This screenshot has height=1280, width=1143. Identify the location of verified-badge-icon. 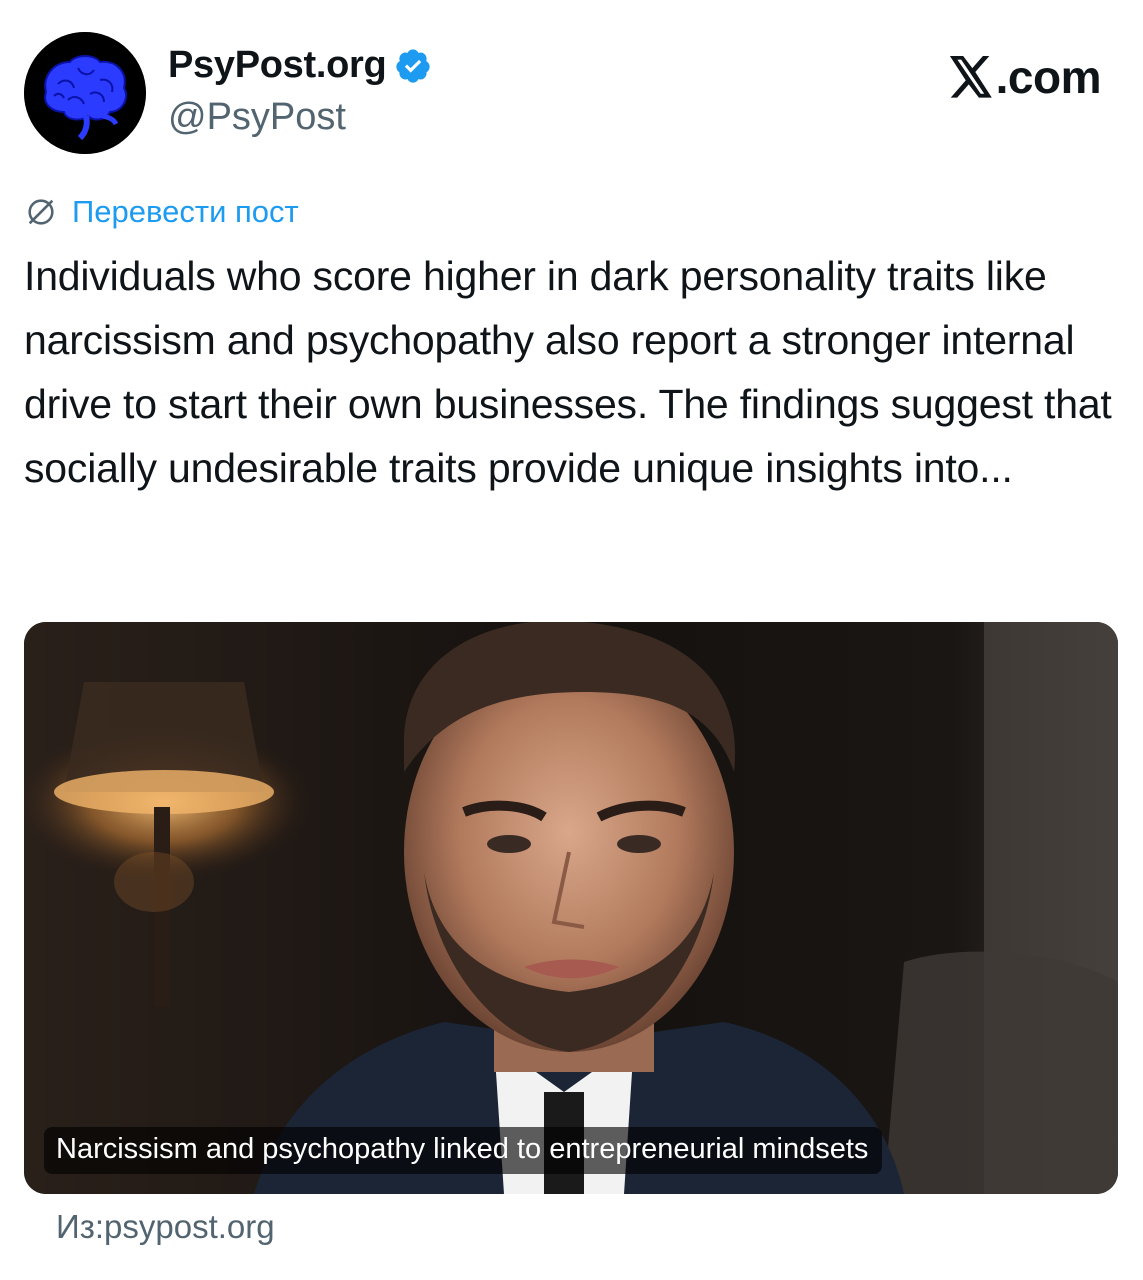
(413, 66).